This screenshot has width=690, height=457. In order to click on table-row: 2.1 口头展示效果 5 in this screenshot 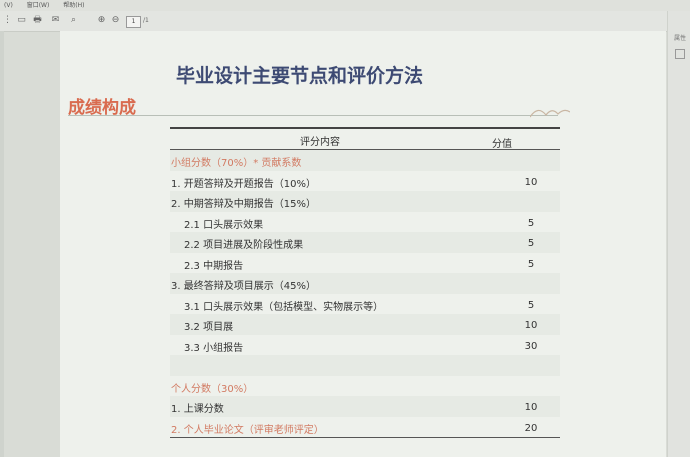, I will do `click(365, 222)`.